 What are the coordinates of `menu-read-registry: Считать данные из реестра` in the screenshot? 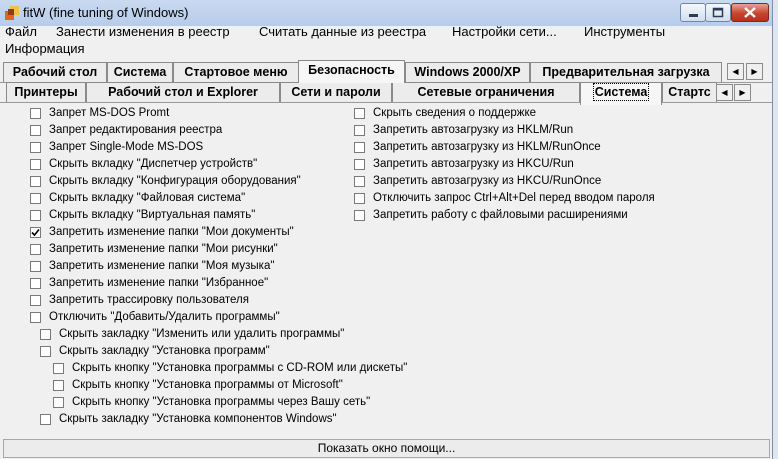 It's located at (342, 31).